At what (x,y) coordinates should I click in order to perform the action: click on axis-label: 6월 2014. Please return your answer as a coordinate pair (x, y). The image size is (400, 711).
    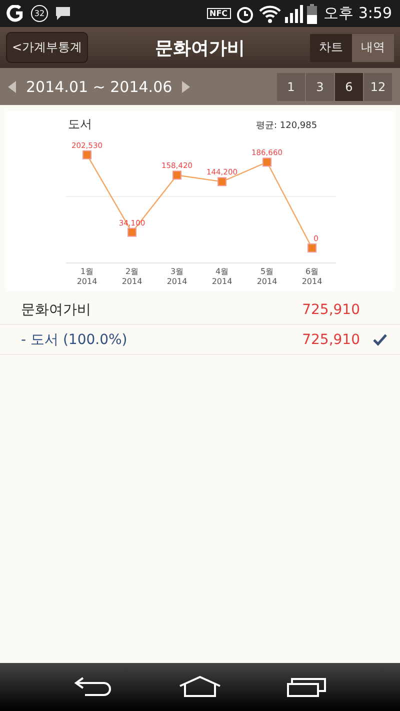
    Looking at the image, I should click on (312, 276).